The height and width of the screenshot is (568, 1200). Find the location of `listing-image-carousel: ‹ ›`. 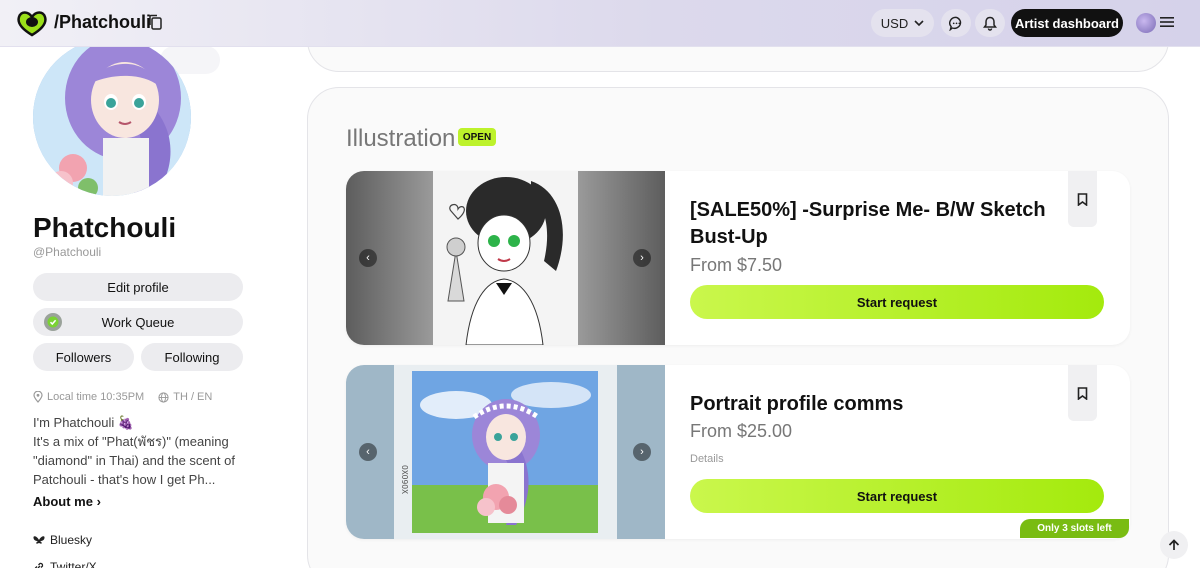

listing-image-carousel: ‹ › is located at coordinates (505, 258).